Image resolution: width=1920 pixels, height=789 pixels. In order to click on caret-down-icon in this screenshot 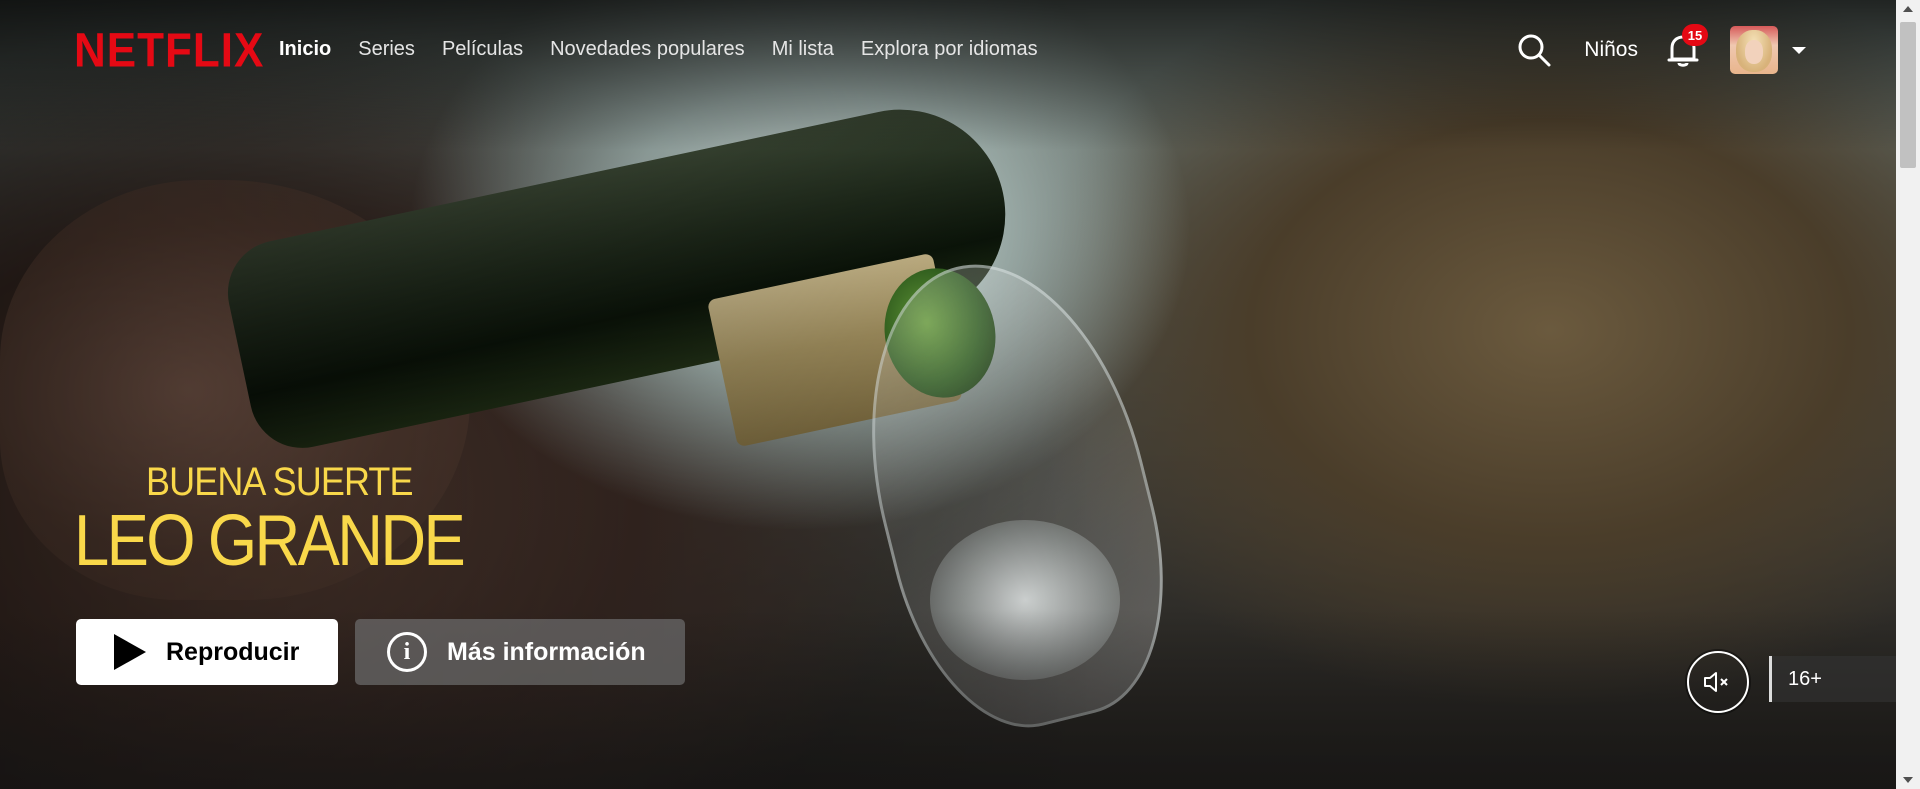, I will do `click(1799, 50)`.